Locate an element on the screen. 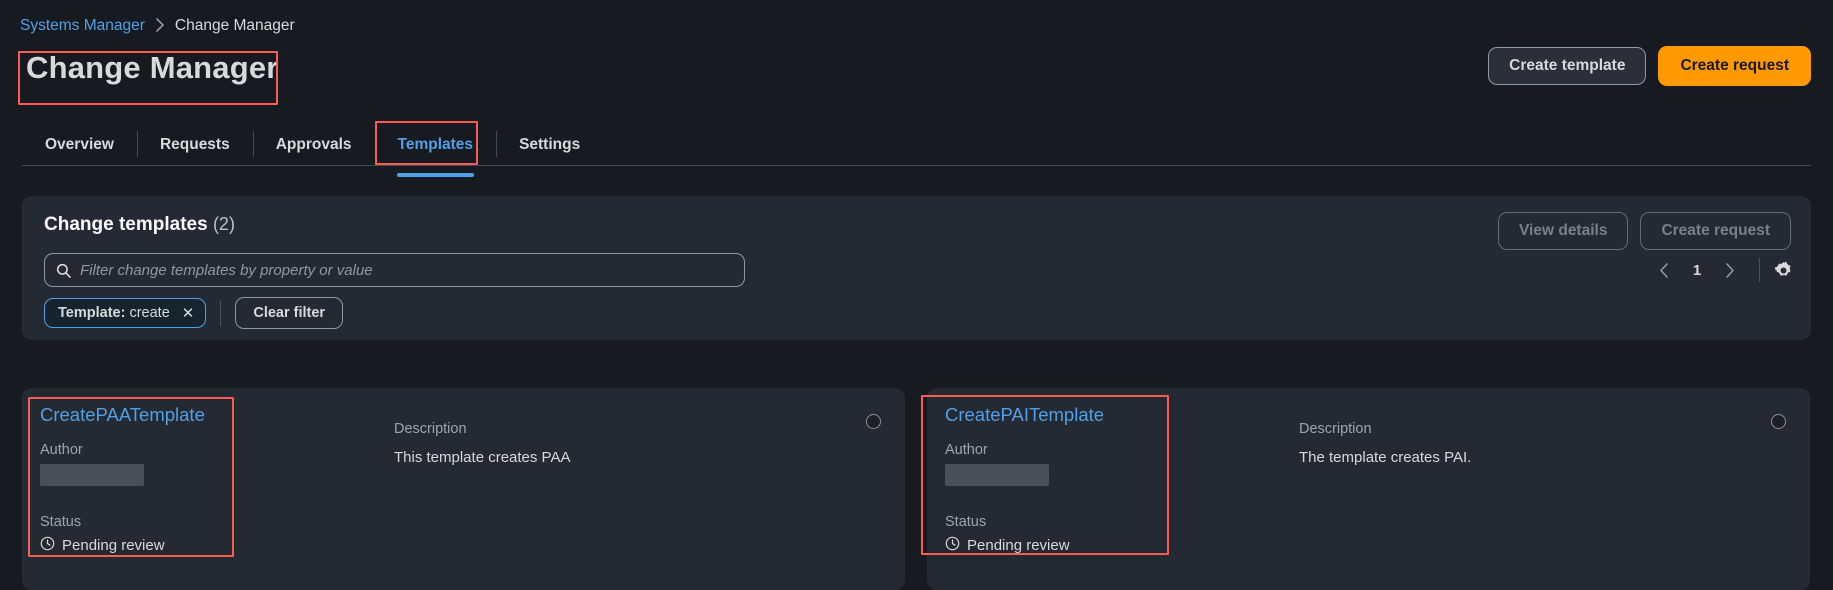  pagination-divider is located at coordinates (1759, 270).